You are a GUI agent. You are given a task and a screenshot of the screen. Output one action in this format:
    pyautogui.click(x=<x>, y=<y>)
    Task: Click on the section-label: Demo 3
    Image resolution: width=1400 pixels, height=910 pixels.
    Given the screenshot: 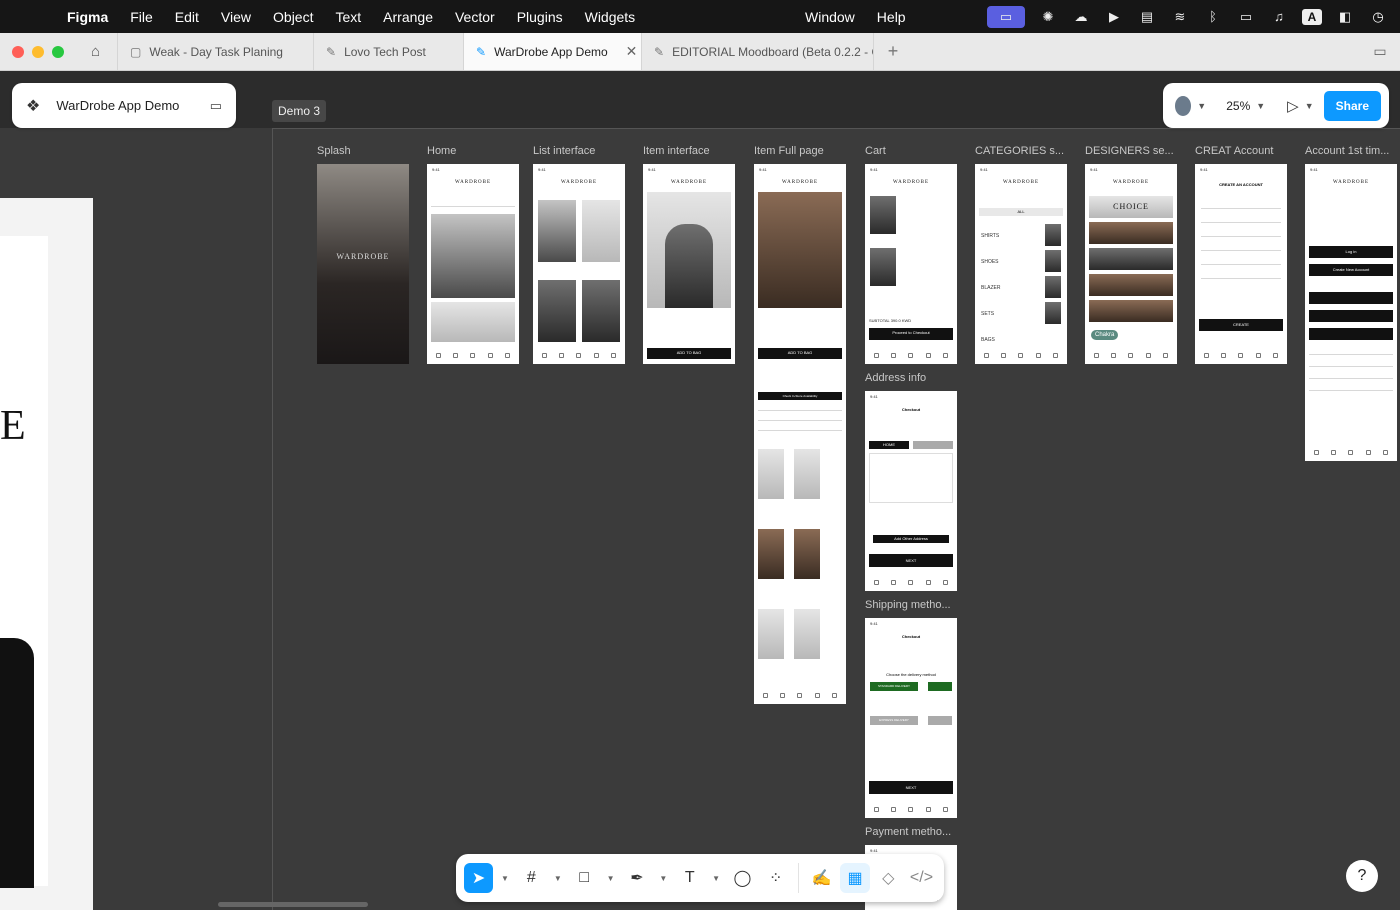 What is the action you would take?
    pyautogui.click(x=299, y=111)
    